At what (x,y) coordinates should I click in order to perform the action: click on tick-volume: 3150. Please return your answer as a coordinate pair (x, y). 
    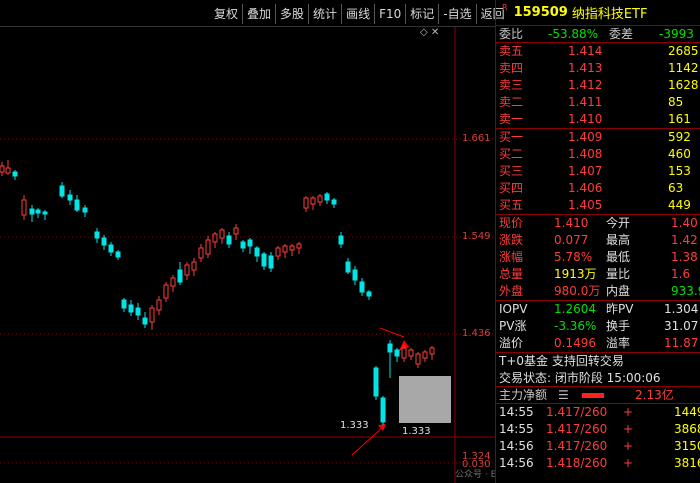
    Looking at the image, I should click on (687, 446).